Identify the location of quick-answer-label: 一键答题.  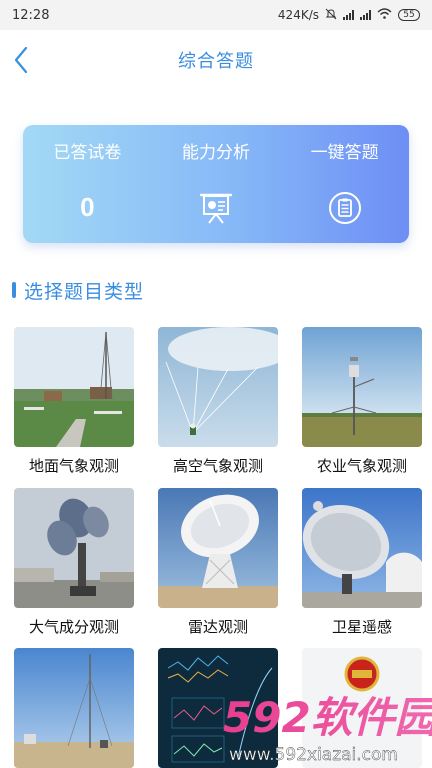
(344, 153).